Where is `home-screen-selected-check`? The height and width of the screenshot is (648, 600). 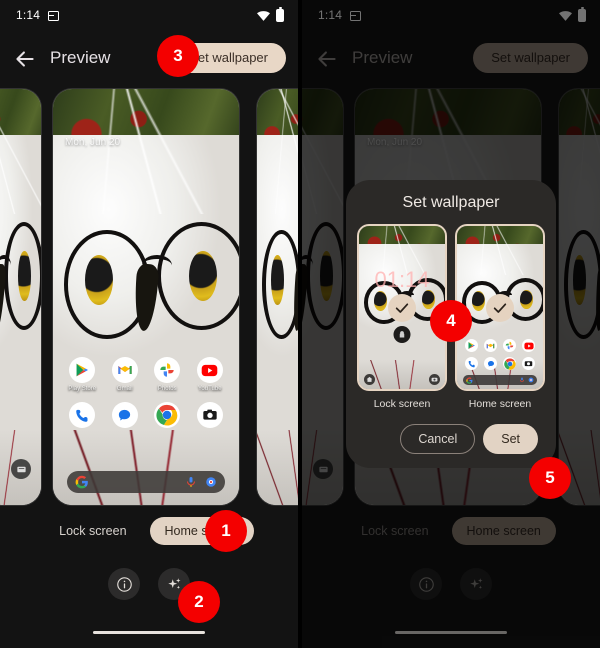 home-screen-selected-check is located at coordinates (500, 307).